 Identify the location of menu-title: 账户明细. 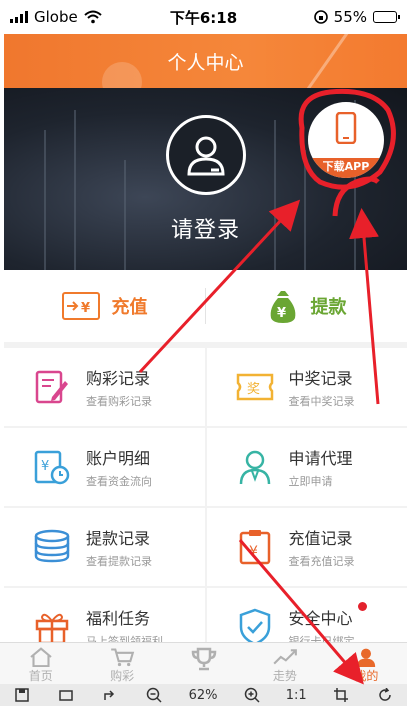
(118, 458).